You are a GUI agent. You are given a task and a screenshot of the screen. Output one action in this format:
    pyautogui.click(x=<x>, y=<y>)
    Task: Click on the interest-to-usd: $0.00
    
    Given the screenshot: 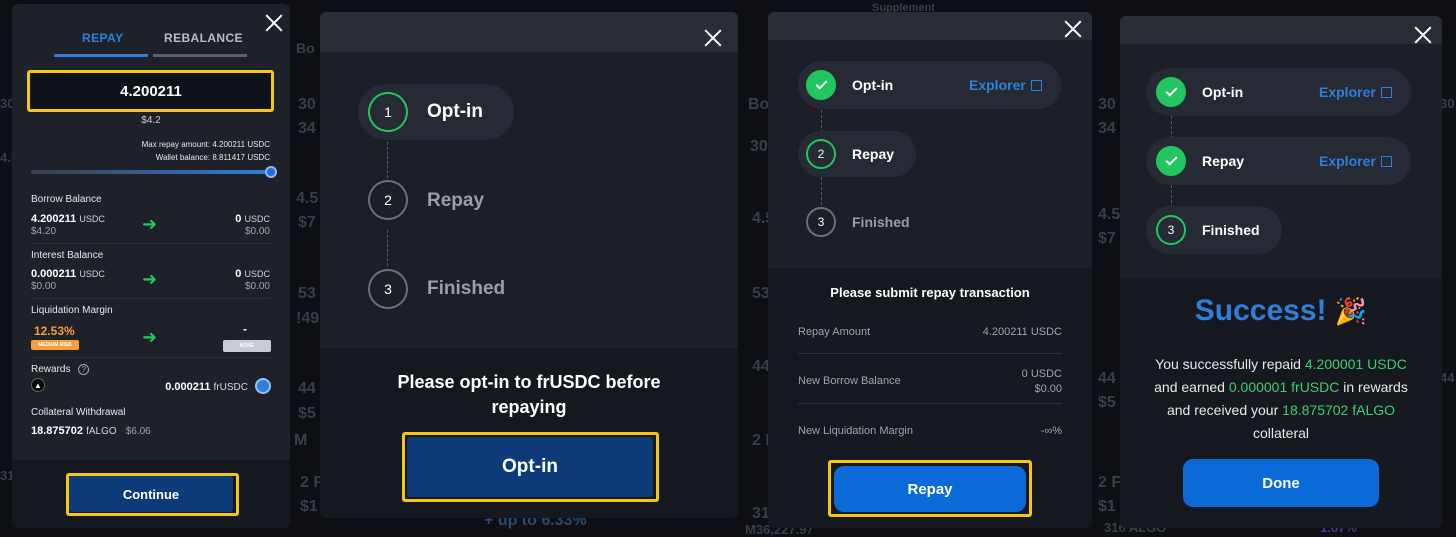 What is the action you would take?
    pyautogui.click(x=257, y=286)
    